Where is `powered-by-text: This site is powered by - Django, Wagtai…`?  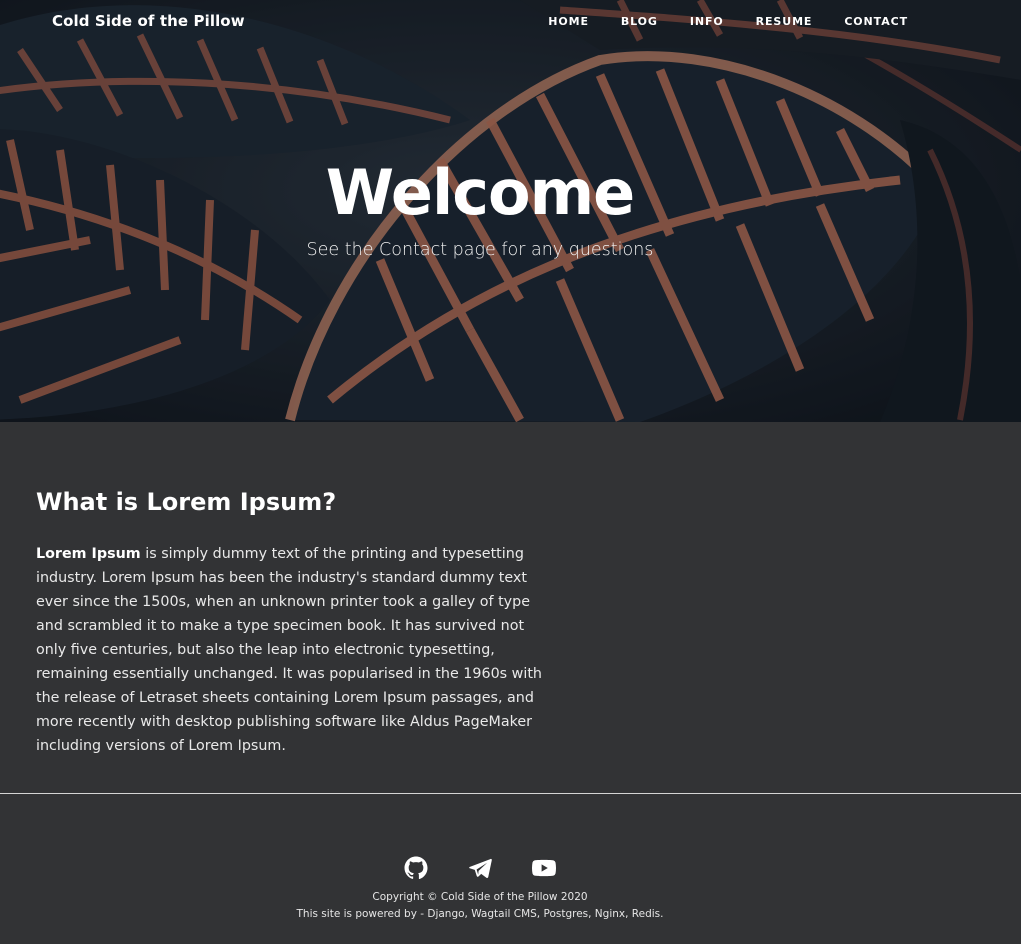 powered-by-text: This site is powered by - Django, Wagtai… is located at coordinates (480, 914).